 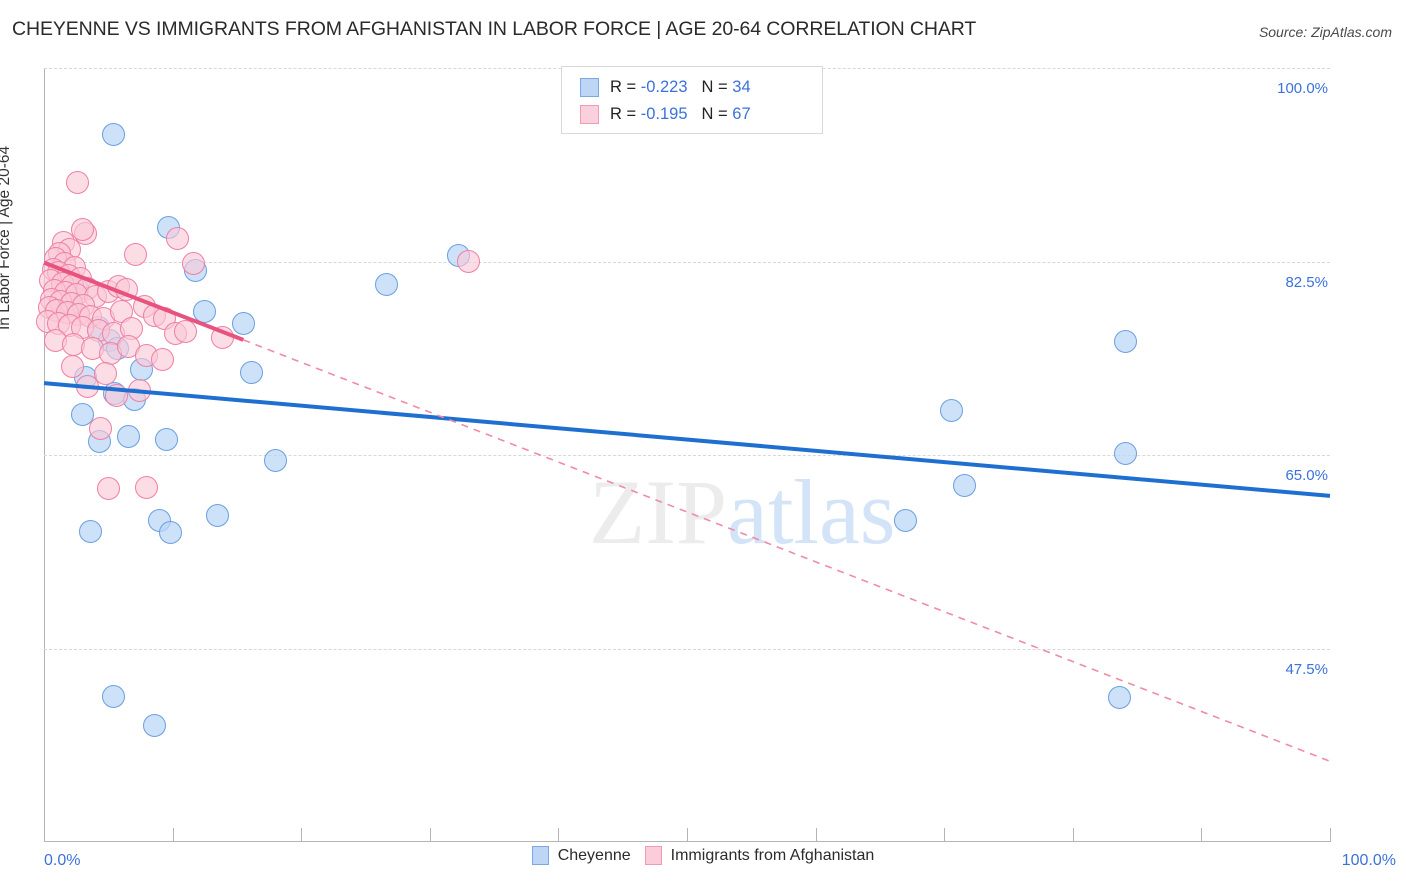 What do you see at coordinates (1325, 32) in the screenshot?
I see `source-attribution: Source: ZipAtlas.com` at bounding box center [1325, 32].